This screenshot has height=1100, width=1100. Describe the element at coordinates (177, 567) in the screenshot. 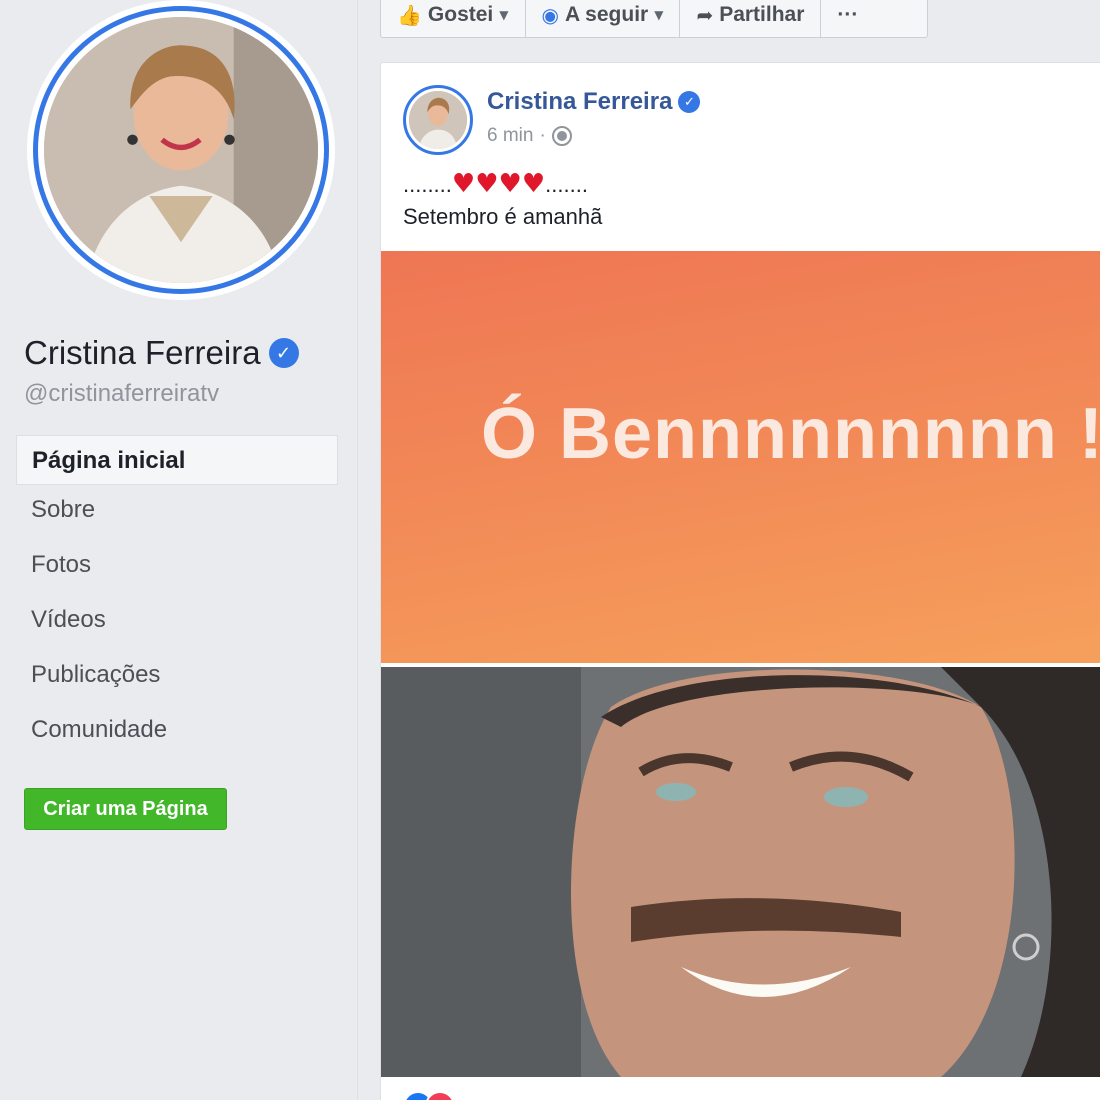

I see `nav-item-photos: Fotos` at that location.